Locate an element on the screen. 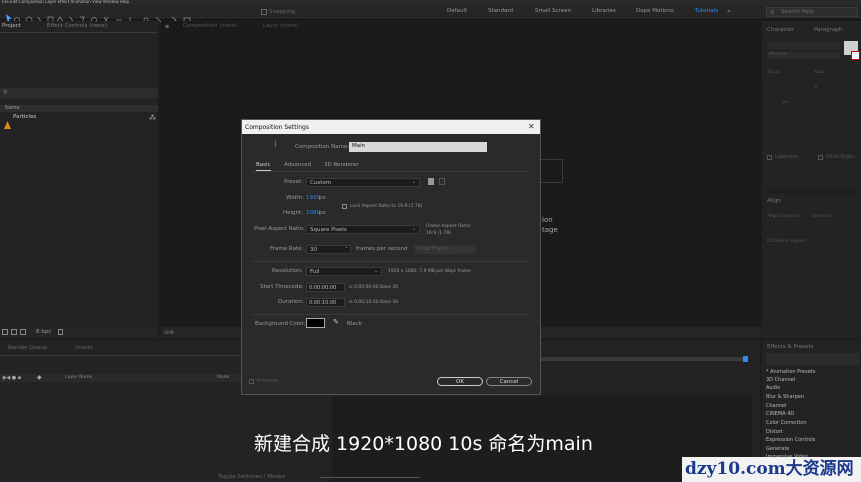  search-icon: ⚲ is located at coordinates (772, 12).